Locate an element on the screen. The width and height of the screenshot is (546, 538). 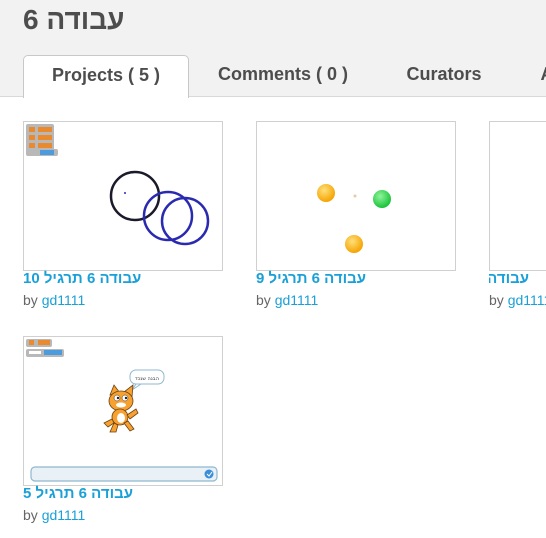
project-title: עבודה 6 תרגיל 7 is located at coordinates (517, 278).